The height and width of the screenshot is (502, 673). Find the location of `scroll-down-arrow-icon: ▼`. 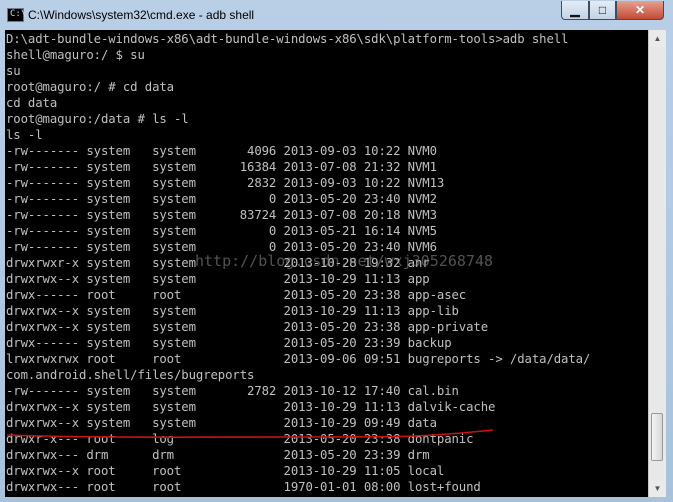

scroll-down-arrow-icon: ▼ is located at coordinates (657, 488).